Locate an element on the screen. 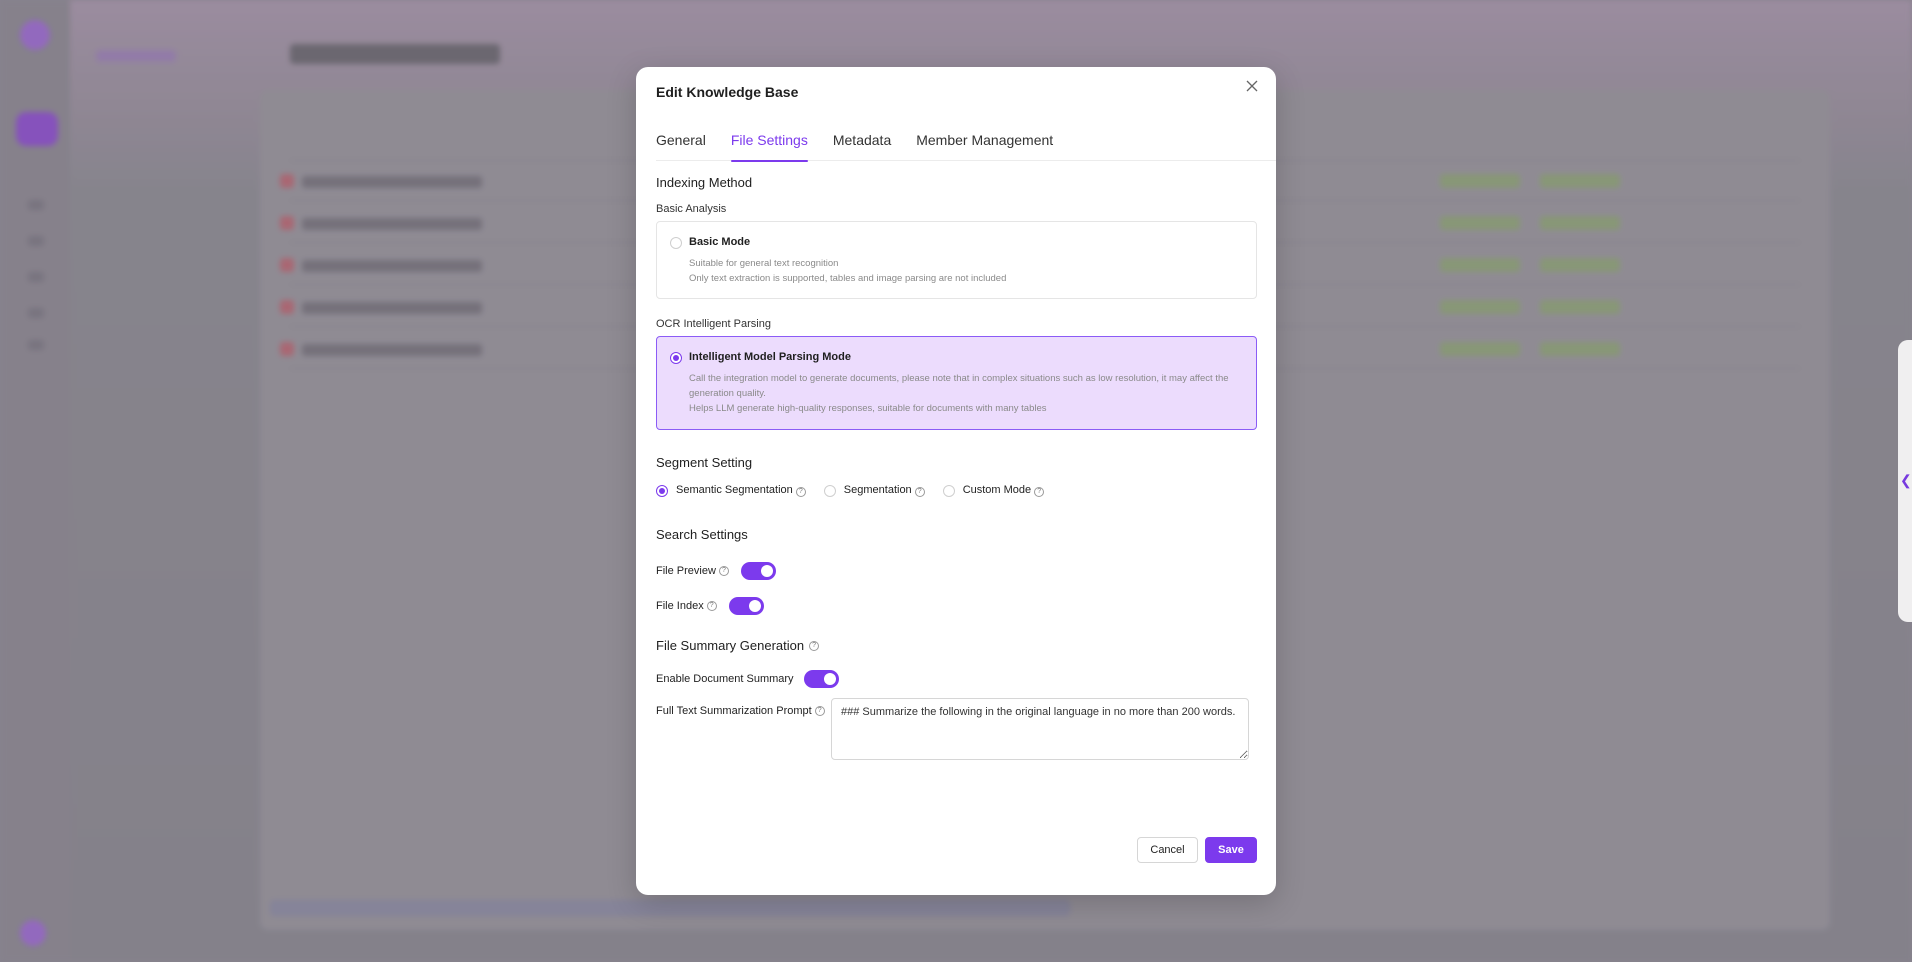 This screenshot has height=962, width=1912. custom-mode-label: Custom Mode is located at coordinates (997, 490).